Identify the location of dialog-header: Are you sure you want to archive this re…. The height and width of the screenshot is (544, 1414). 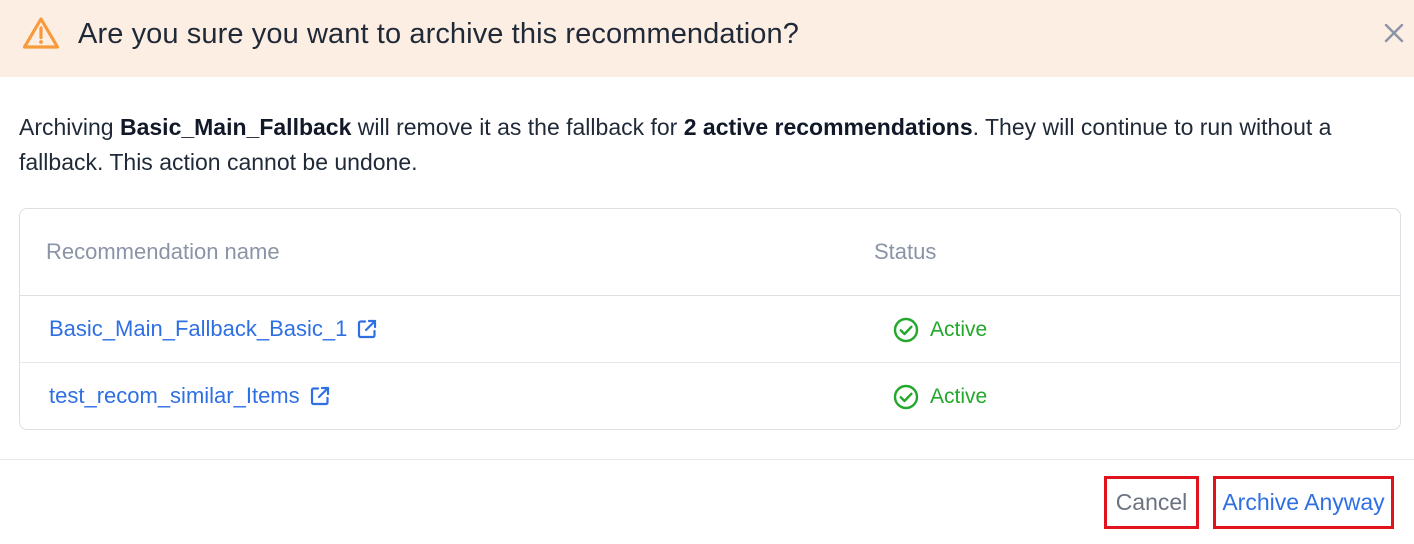
(707, 38).